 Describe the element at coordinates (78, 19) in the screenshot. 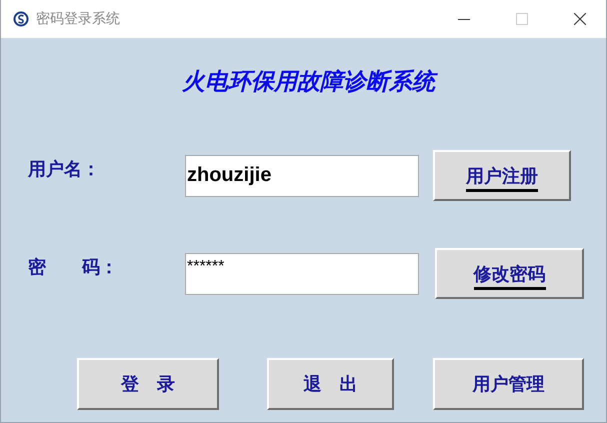

I see `window-title: 密码登录系统` at that location.